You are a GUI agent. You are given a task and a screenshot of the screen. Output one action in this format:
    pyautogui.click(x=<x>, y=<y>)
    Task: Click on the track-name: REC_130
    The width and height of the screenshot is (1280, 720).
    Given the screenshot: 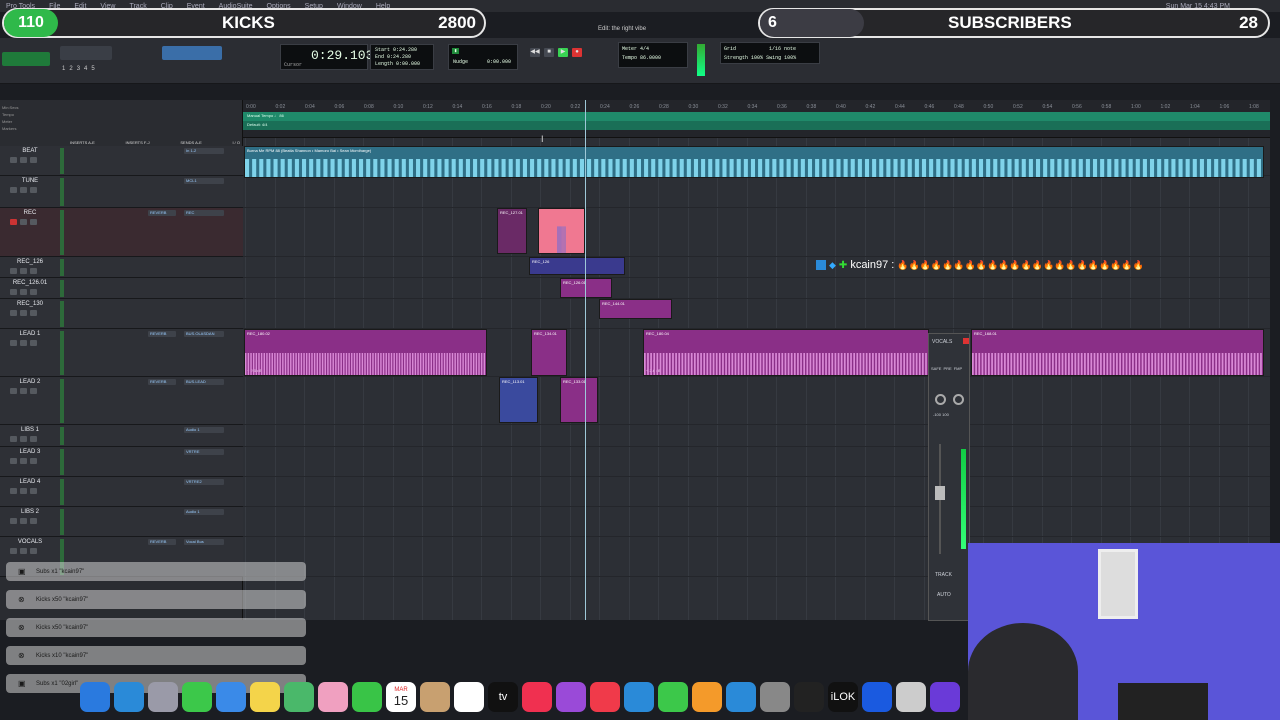 What is the action you would take?
    pyautogui.click(x=30, y=304)
    